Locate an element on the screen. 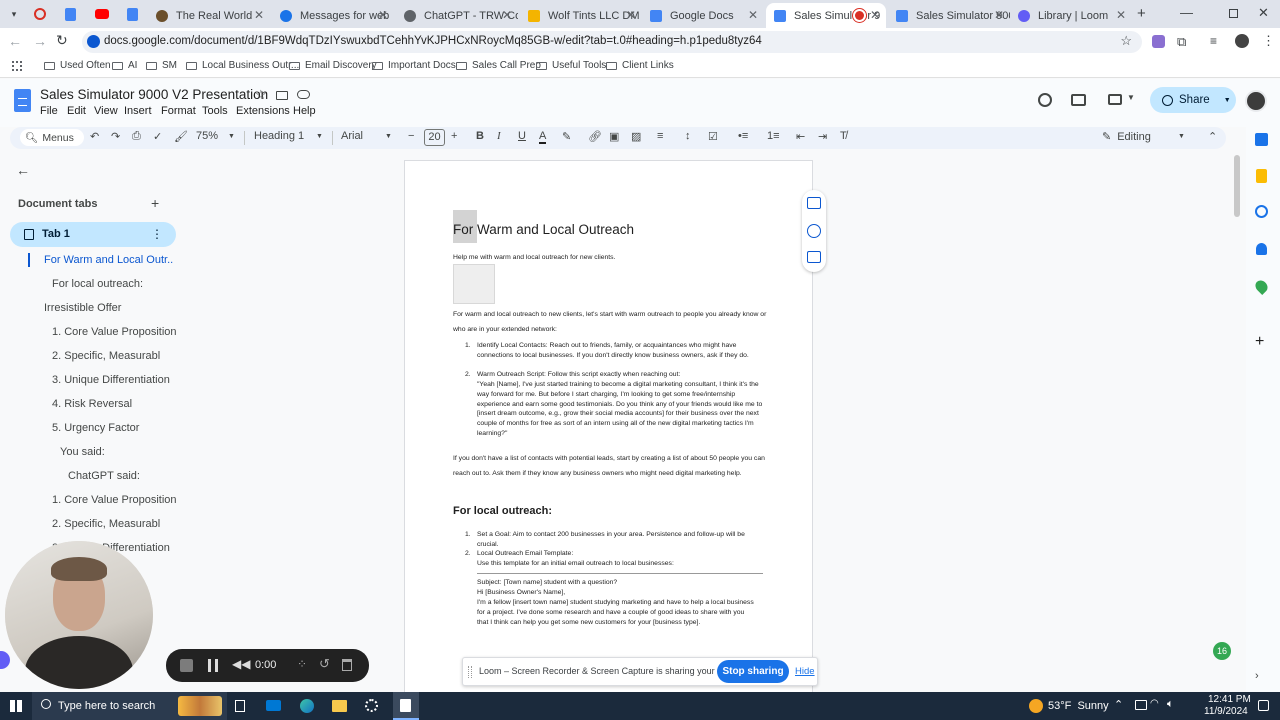 The height and width of the screenshot is (720, 1280). browser-tab: Library | Loom ✕ is located at coordinates (1071, 15).